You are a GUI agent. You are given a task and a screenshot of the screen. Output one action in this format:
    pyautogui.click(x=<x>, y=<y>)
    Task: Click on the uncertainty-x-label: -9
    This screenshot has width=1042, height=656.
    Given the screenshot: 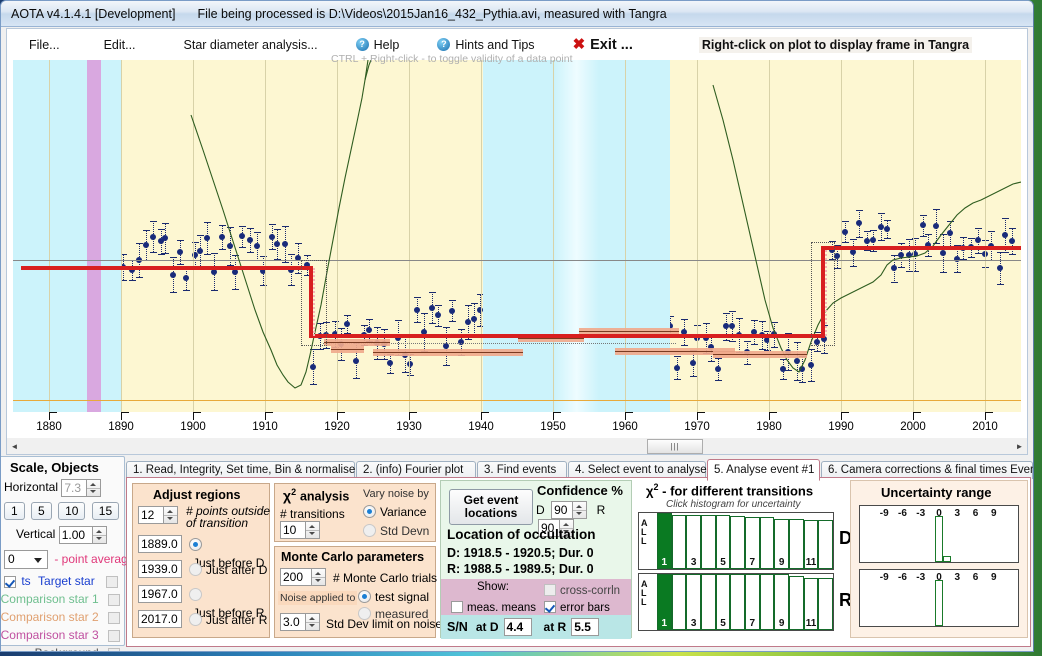 What is the action you would take?
    pyautogui.click(x=884, y=577)
    